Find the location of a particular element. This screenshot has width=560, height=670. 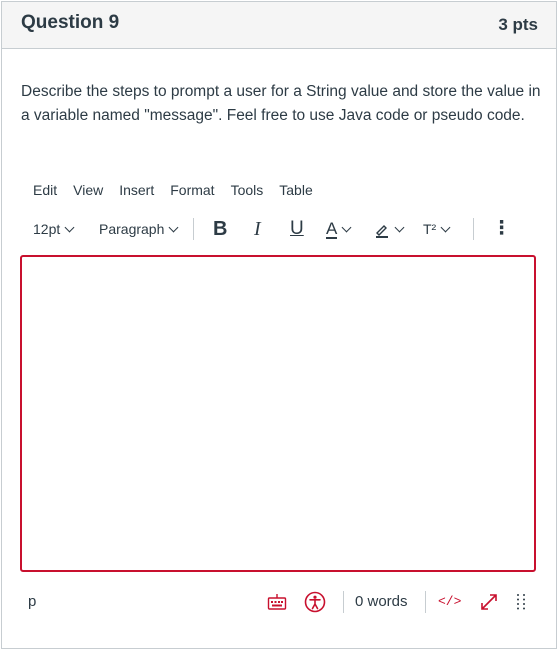

editor-toolbar: 12pt Paragraph B I U A T² ⋮ is located at coordinates (278, 229).